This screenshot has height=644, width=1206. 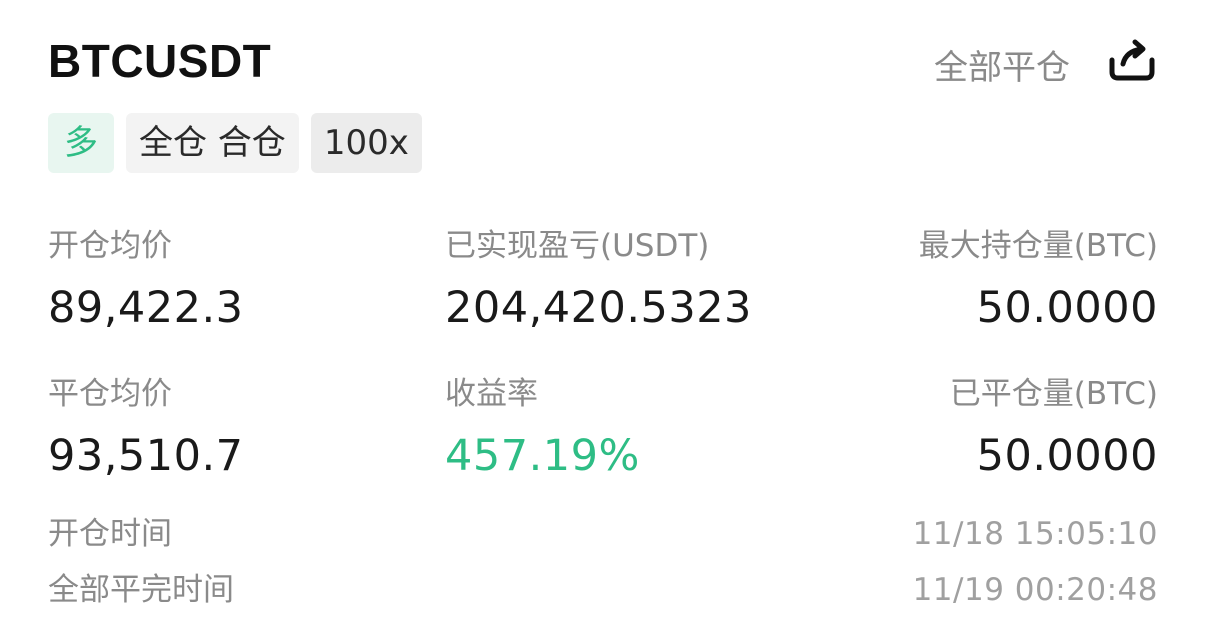 I want to click on roi-value: 457.19%, so click(x=542, y=456).